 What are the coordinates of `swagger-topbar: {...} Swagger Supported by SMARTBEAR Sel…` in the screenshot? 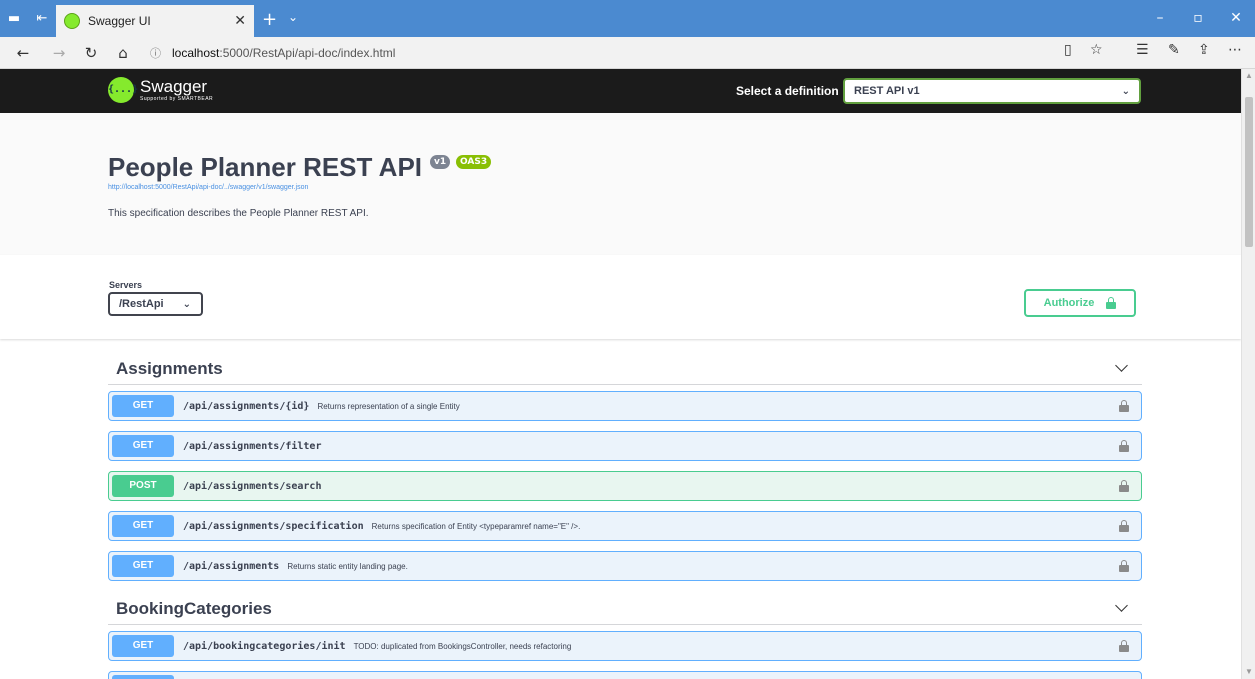 It's located at (620, 91).